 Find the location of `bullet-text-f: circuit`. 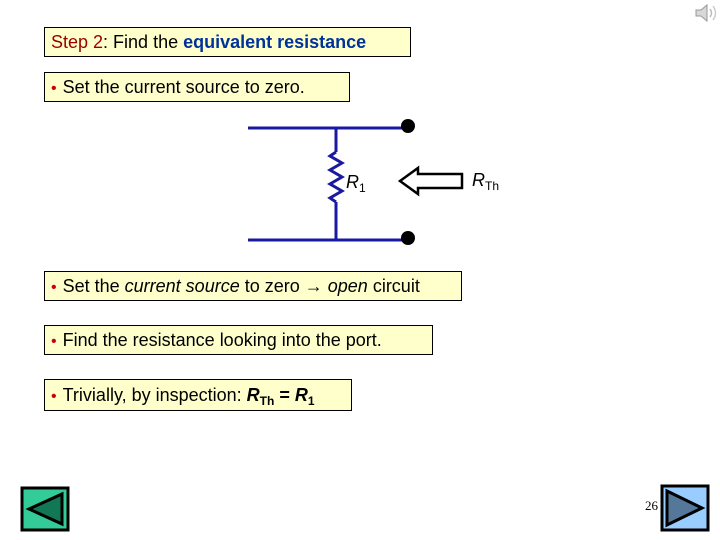

bullet-text-f: circuit is located at coordinates (393, 286).